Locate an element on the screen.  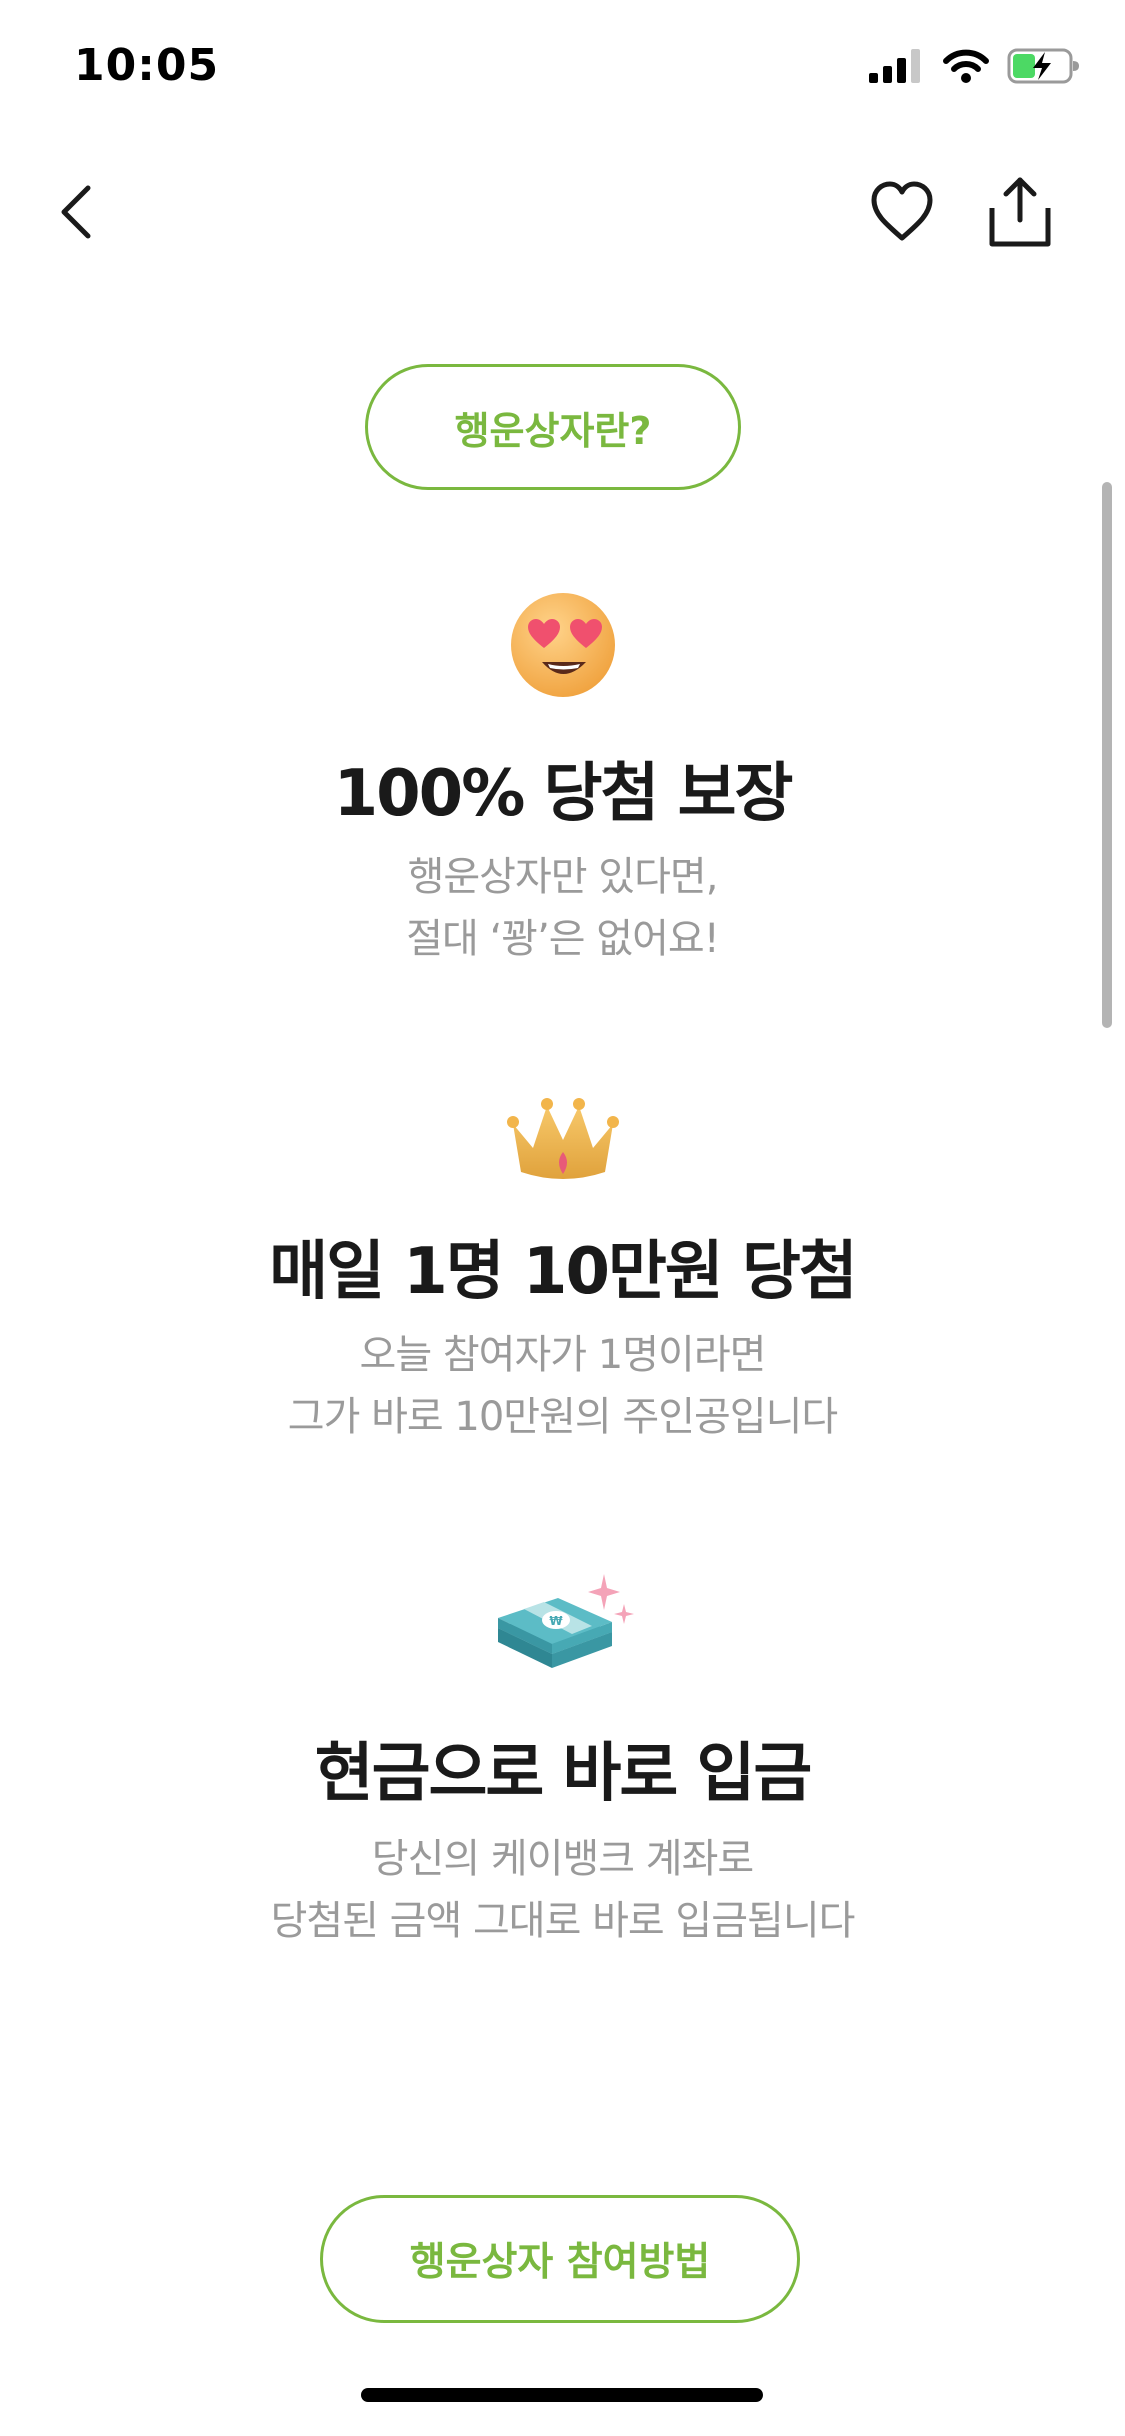
feature-description: 당신의 케이뱅크 계좌로 당첨된 금액 그대로 바로 입금됩니다 is located at coordinates (562, 1890).